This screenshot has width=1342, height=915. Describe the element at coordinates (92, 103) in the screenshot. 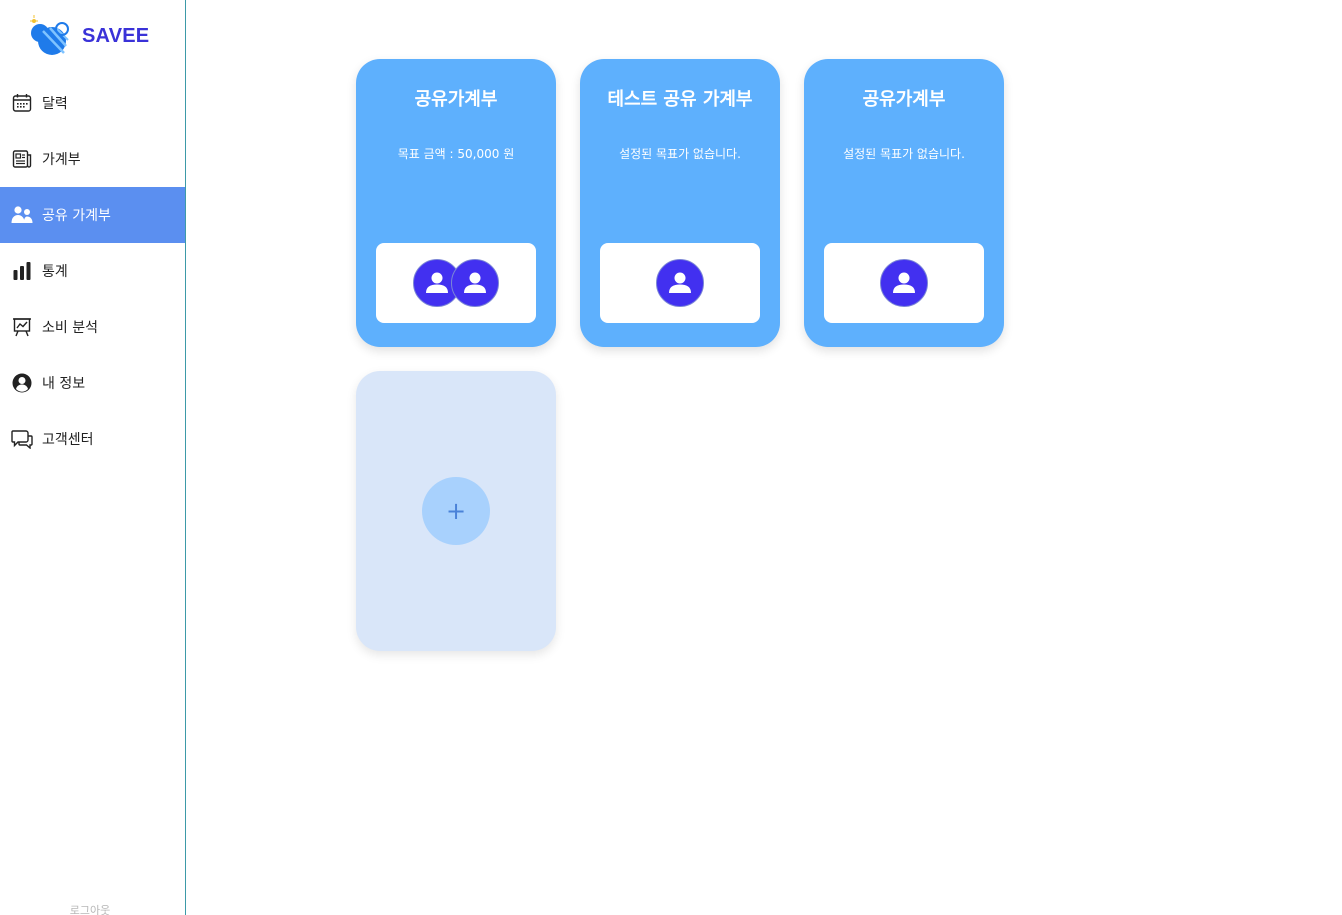

I see `sidebar-item-calendar: 달력` at that location.